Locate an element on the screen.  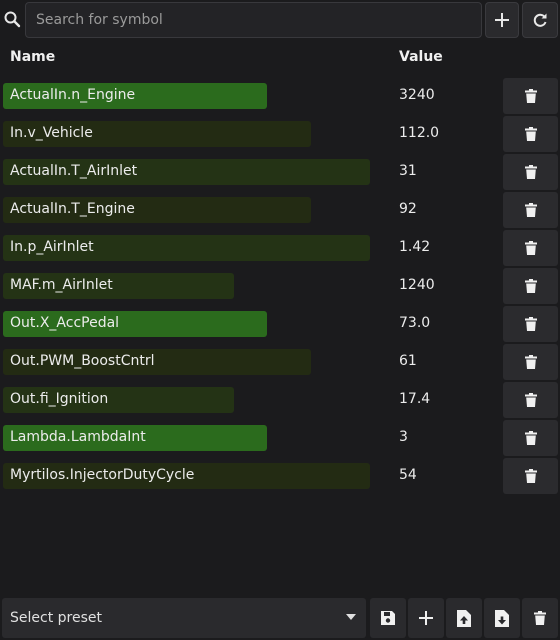
symbol-value: 17.4 is located at coordinates (415, 399).